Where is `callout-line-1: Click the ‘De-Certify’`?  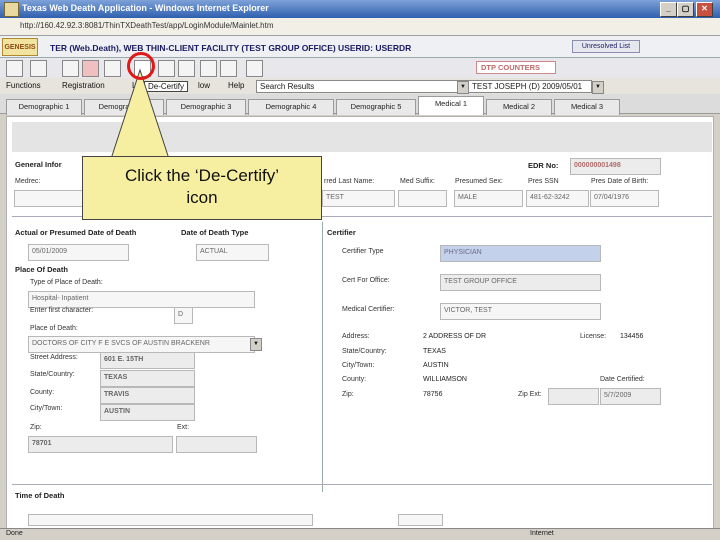 callout-line-1: Click the ‘De-Certify’ is located at coordinates (202, 175).